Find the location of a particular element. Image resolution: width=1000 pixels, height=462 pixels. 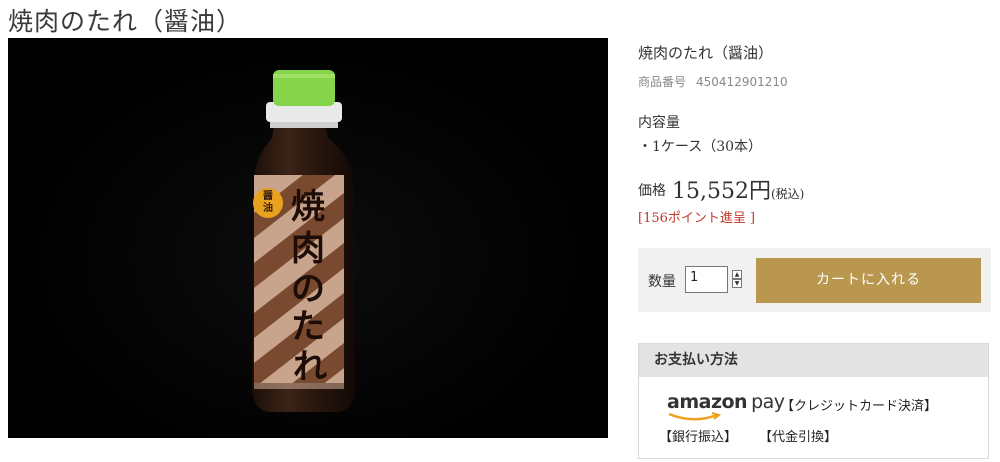

price-label: 価格 is located at coordinates (652, 191).